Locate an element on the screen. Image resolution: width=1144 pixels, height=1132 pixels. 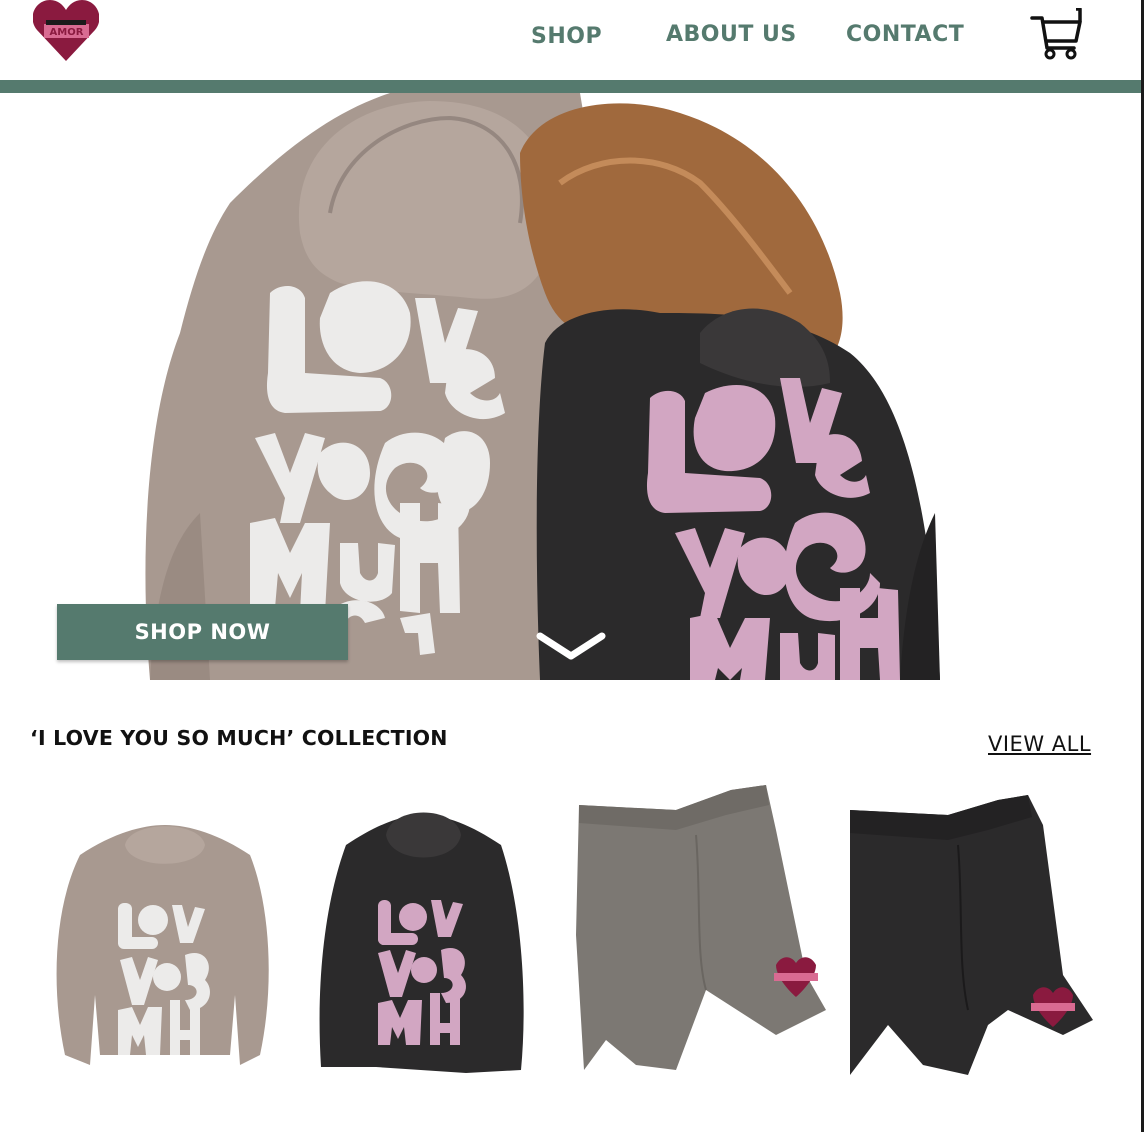
nav-shop: SHOP is located at coordinates (566, 36).